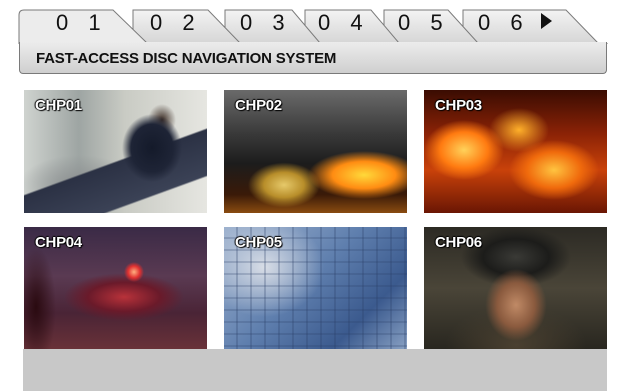  Describe the element at coordinates (311, 22) in the screenshot. I see `chapter-tab-strip: 0 1 0 2 0 3 0 4 0 5 0 6` at that location.